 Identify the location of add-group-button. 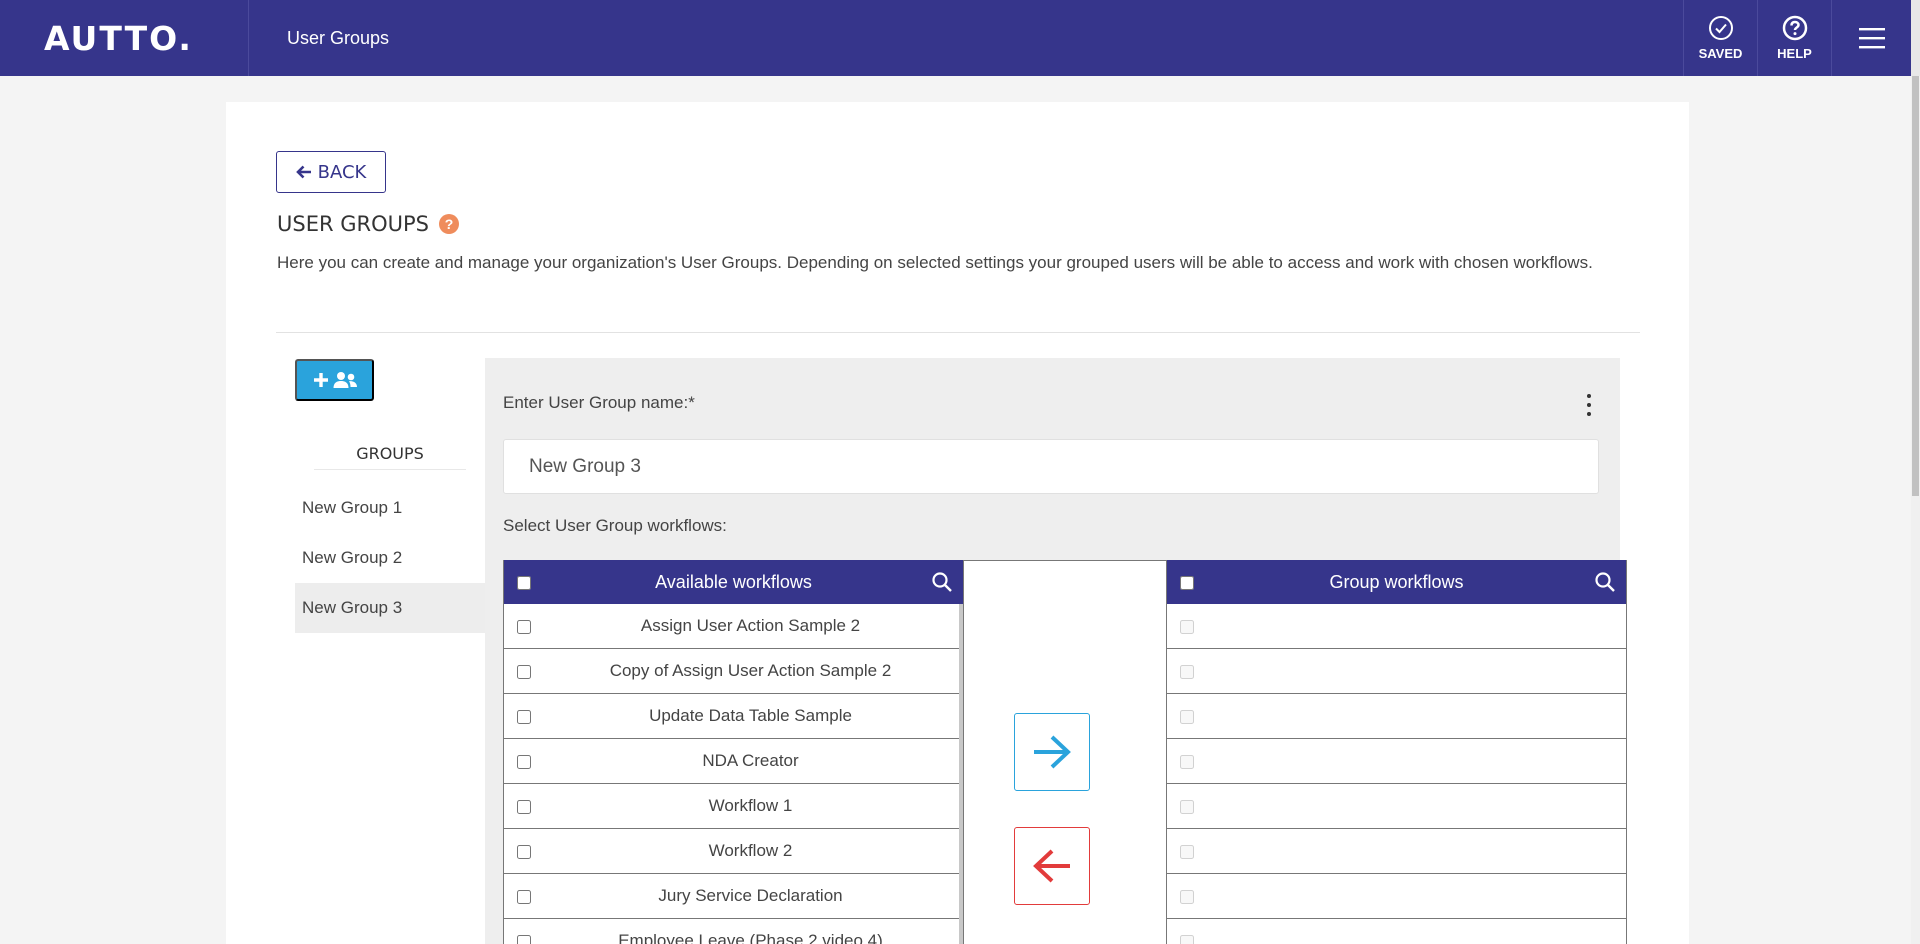
(334, 380).